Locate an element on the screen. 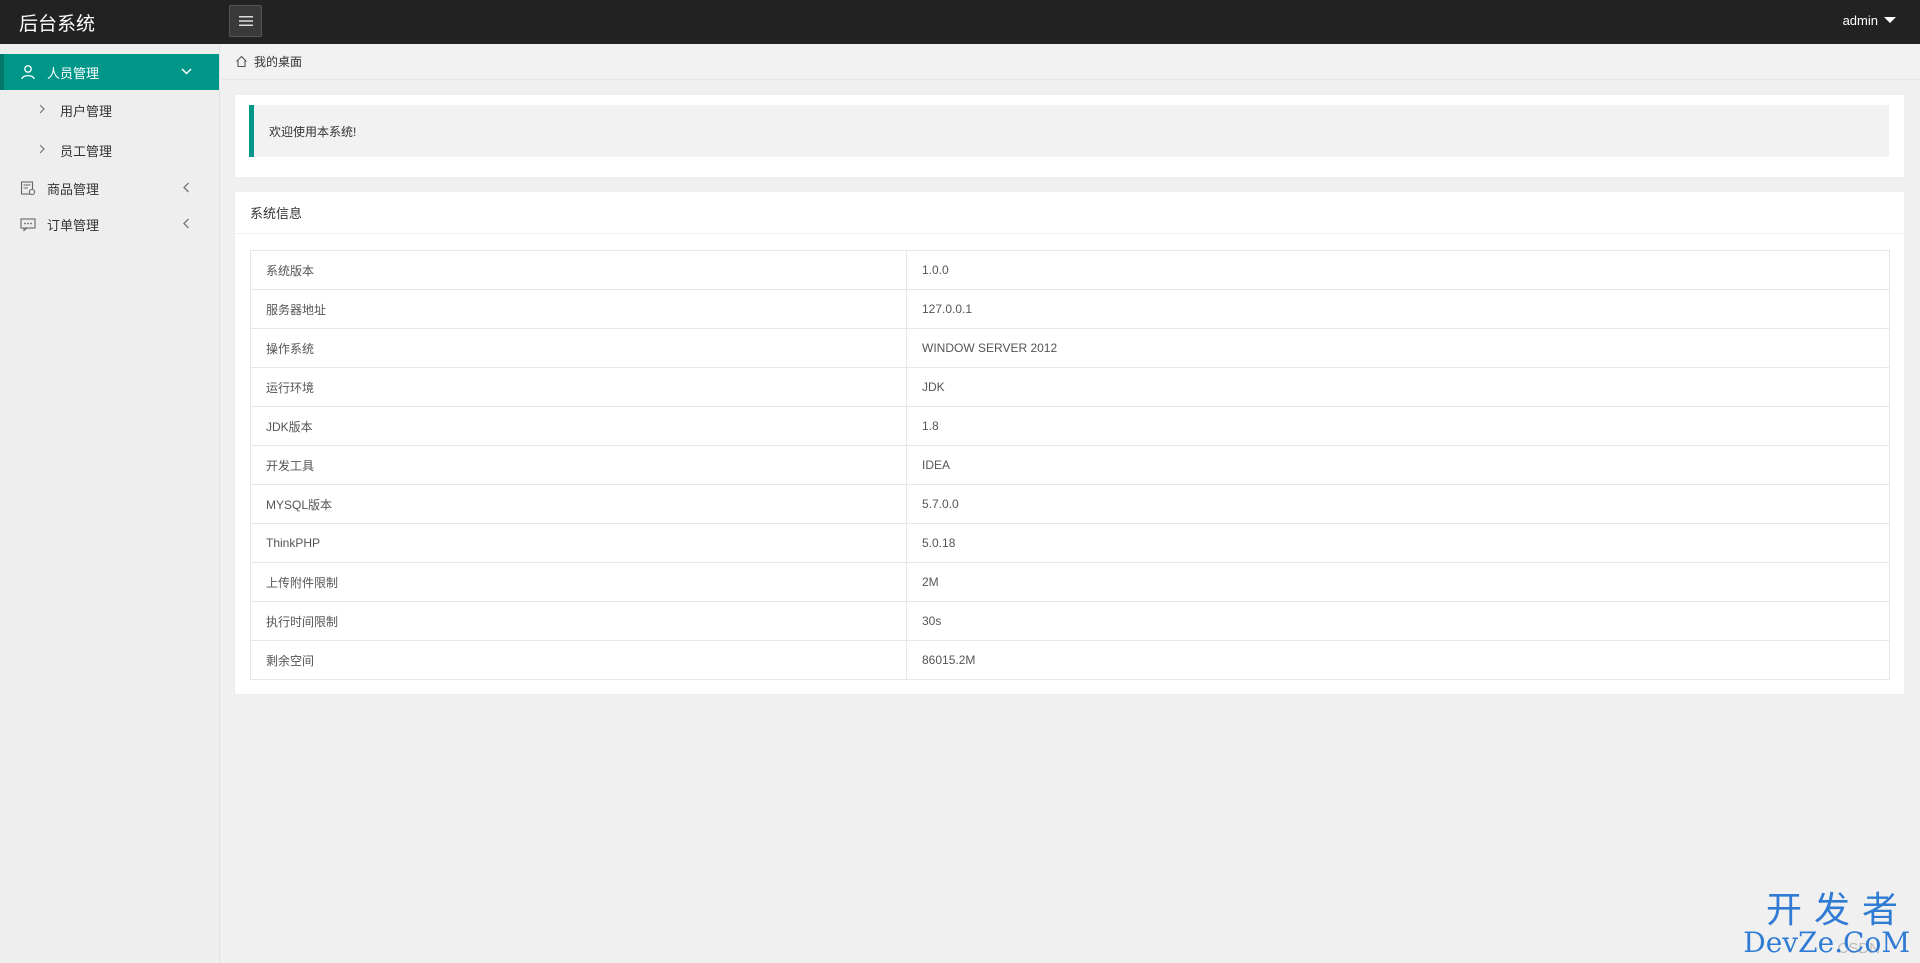 This screenshot has width=1920, height=963. sidebar-subitem-label: 员工管理 is located at coordinates (86, 151).